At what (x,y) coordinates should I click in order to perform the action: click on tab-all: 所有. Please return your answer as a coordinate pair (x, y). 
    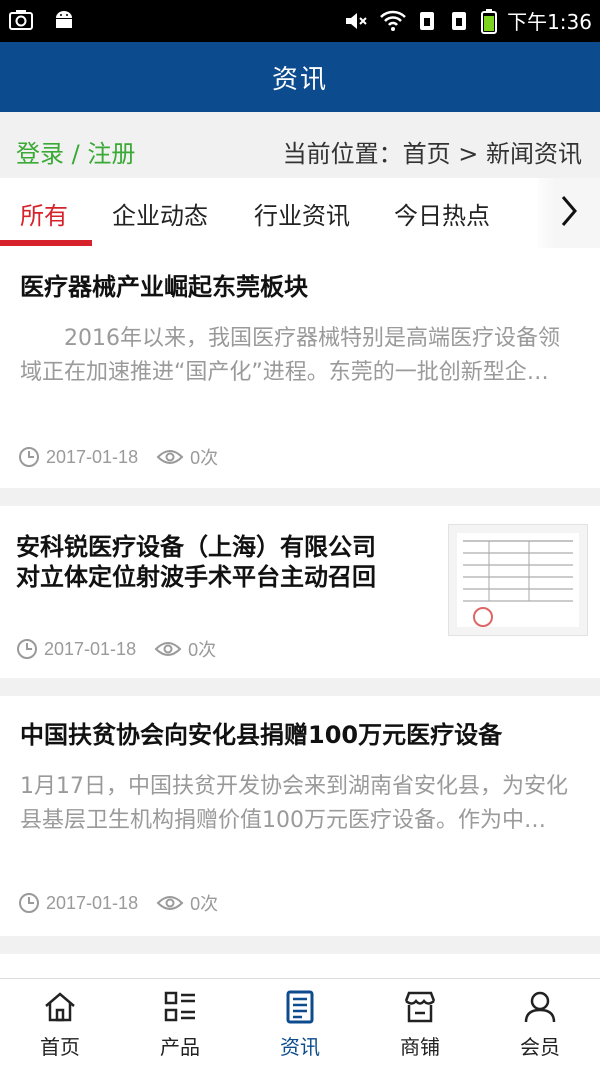
    Looking at the image, I should click on (44, 213).